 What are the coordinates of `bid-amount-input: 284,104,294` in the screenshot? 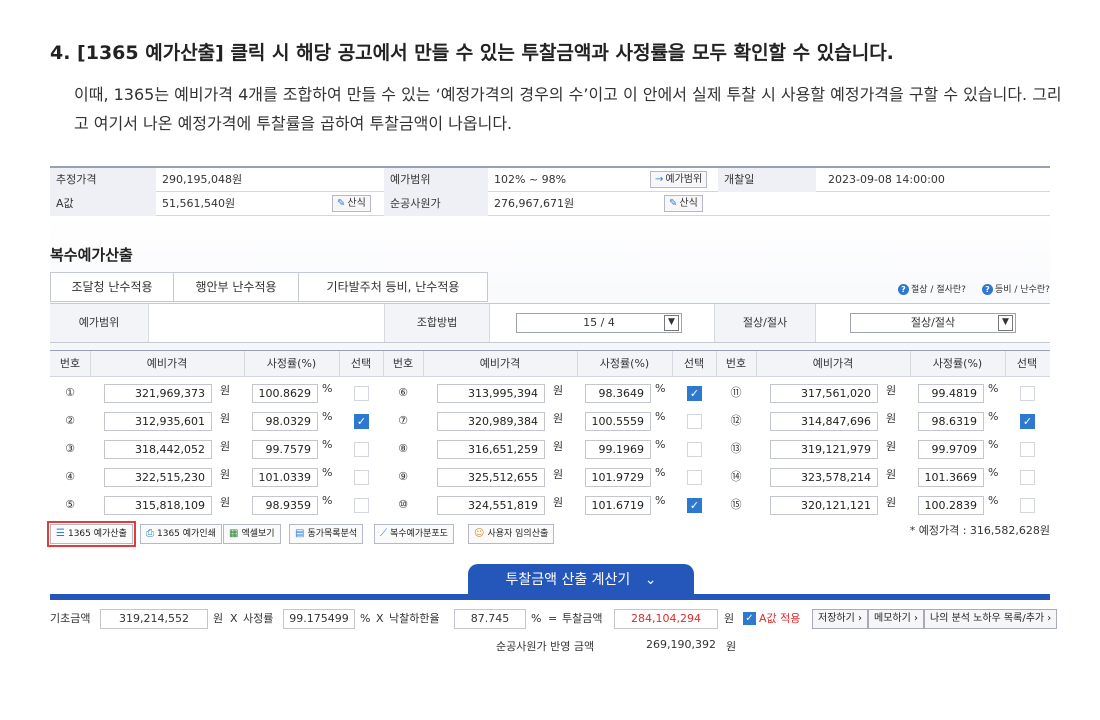 It's located at (666, 619).